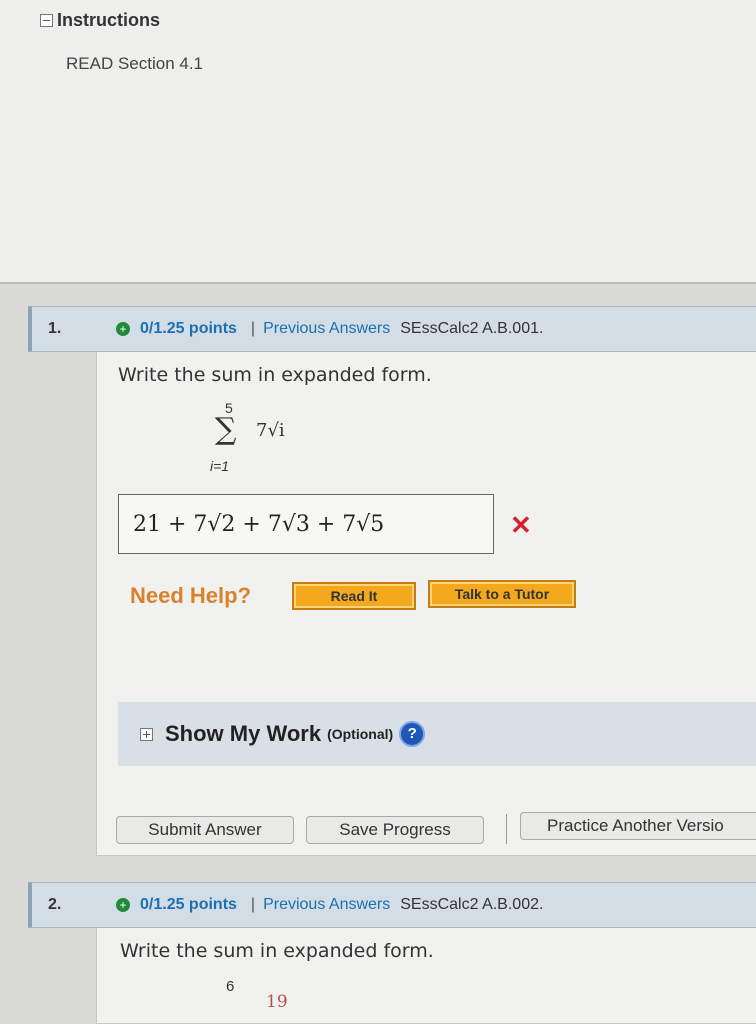 This screenshot has height=1024, width=756. What do you see at coordinates (55, 328) in the screenshot?
I see `question-number: 1.` at bounding box center [55, 328].